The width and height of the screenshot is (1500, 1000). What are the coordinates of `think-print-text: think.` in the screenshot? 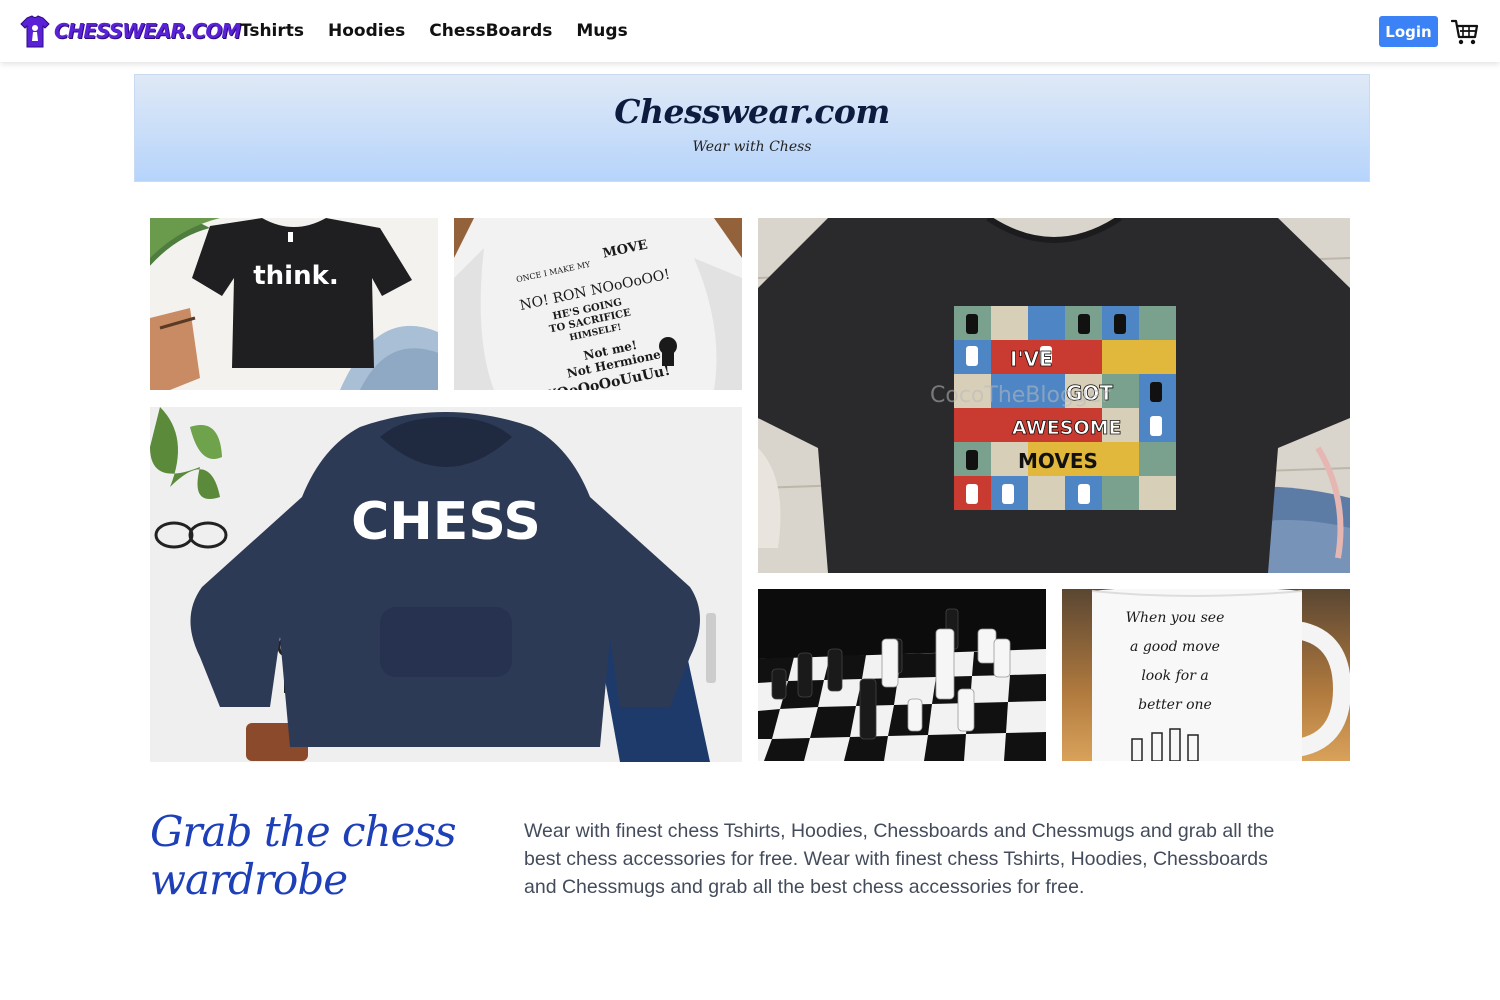 It's located at (296, 276).